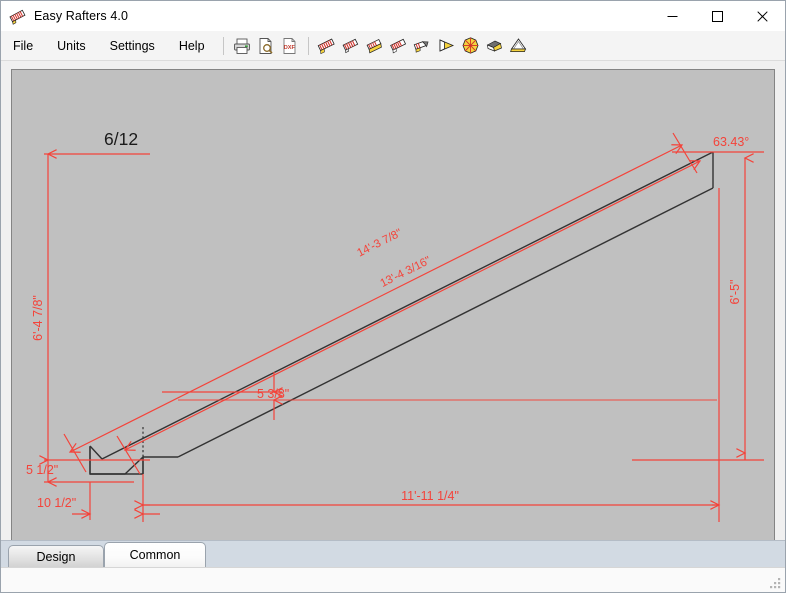 The height and width of the screenshot is (593, 786). Describe the element at coordinates (735, 292) in the screenshot. I see `right-rise-label: 6'-5"` at that location.